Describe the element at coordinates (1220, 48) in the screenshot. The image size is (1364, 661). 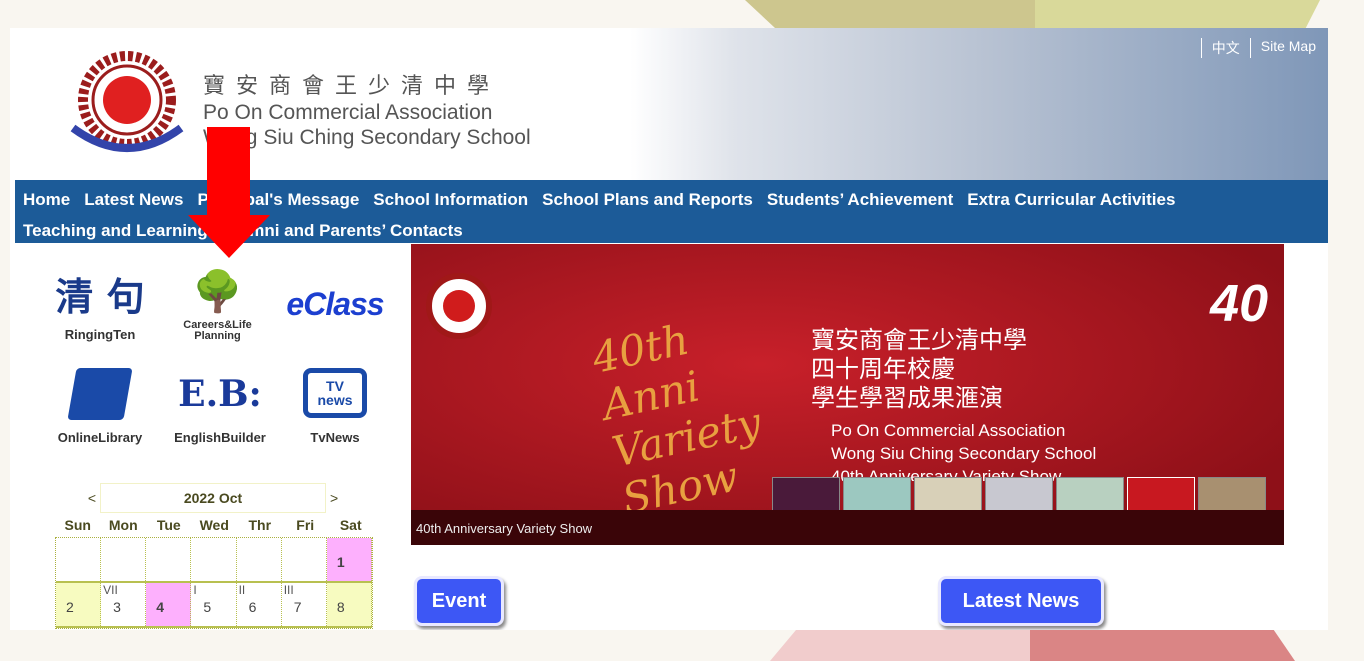
I see `chinese-link: 中文` at that location.